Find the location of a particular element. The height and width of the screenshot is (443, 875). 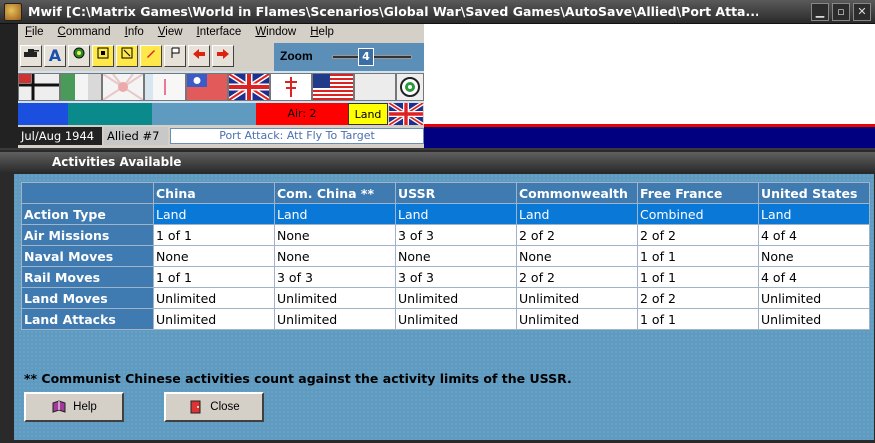

prev-button is located at coordinates (199, 56).